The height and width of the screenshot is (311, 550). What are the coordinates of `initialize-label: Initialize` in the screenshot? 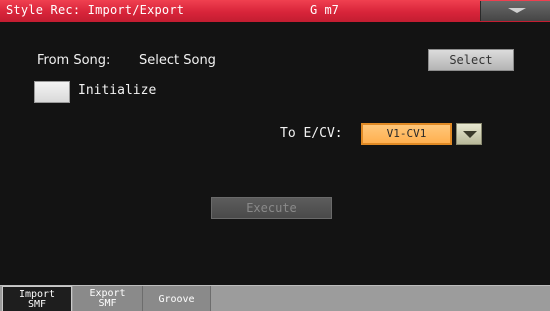 It's located at (117, 90).